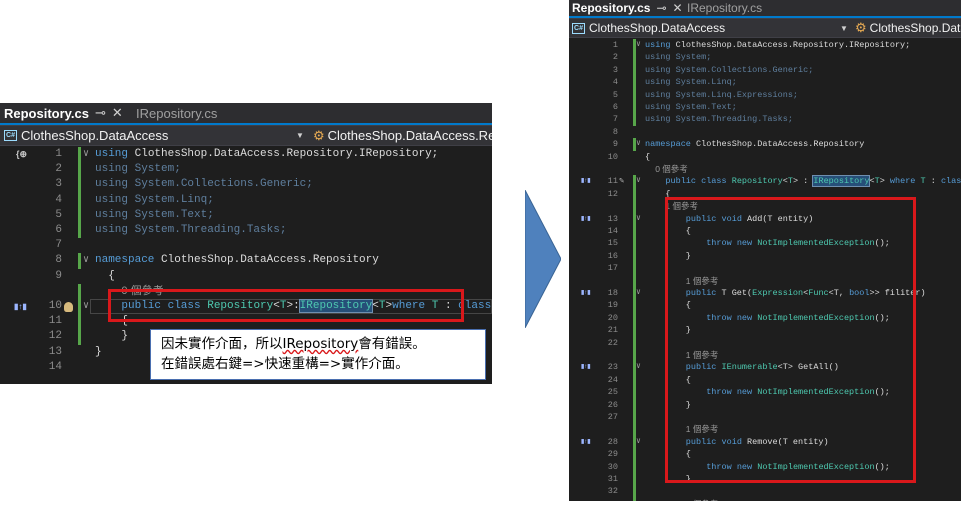  Describe the element at coordinates (612, 479) in the screenshot. I see `line-number: 31` at that location.